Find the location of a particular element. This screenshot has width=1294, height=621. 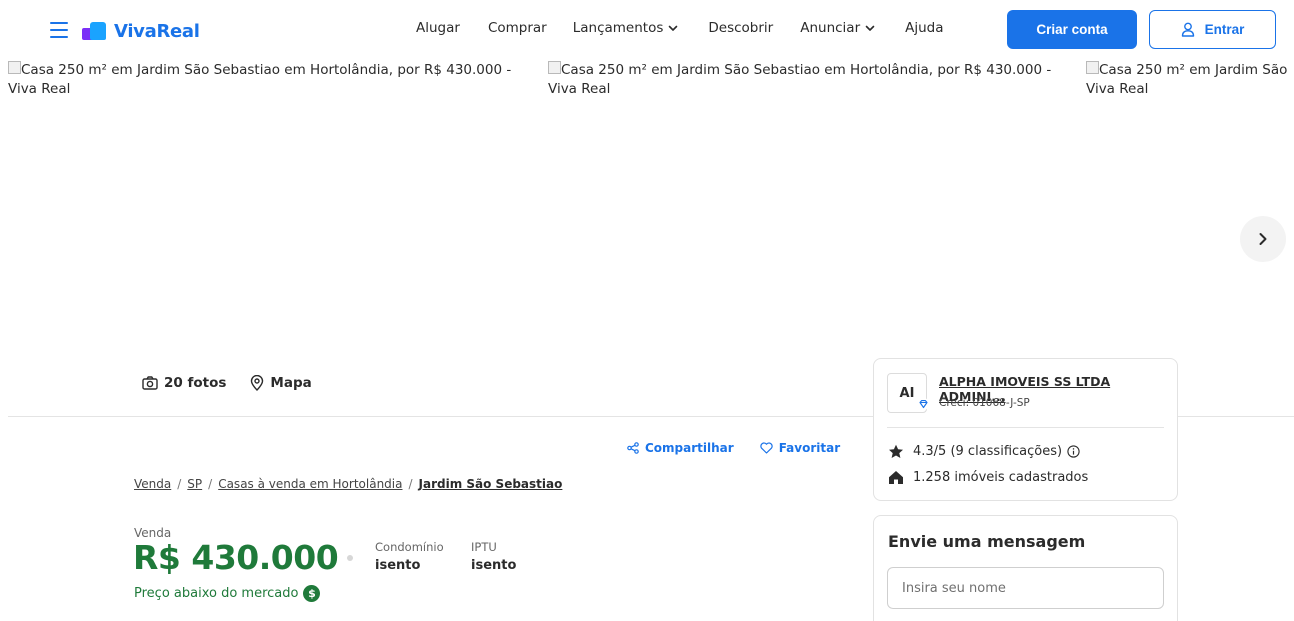

nav-item-label: Anunciar is located at coordinates (830, 28).